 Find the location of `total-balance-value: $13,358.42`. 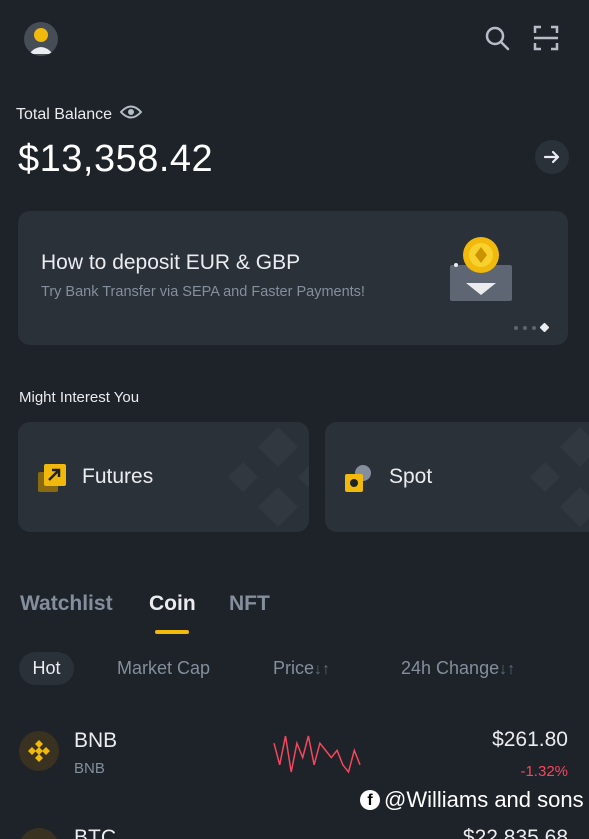

total-balance-value: $13,358.42 is located at coordinates (116, 159).